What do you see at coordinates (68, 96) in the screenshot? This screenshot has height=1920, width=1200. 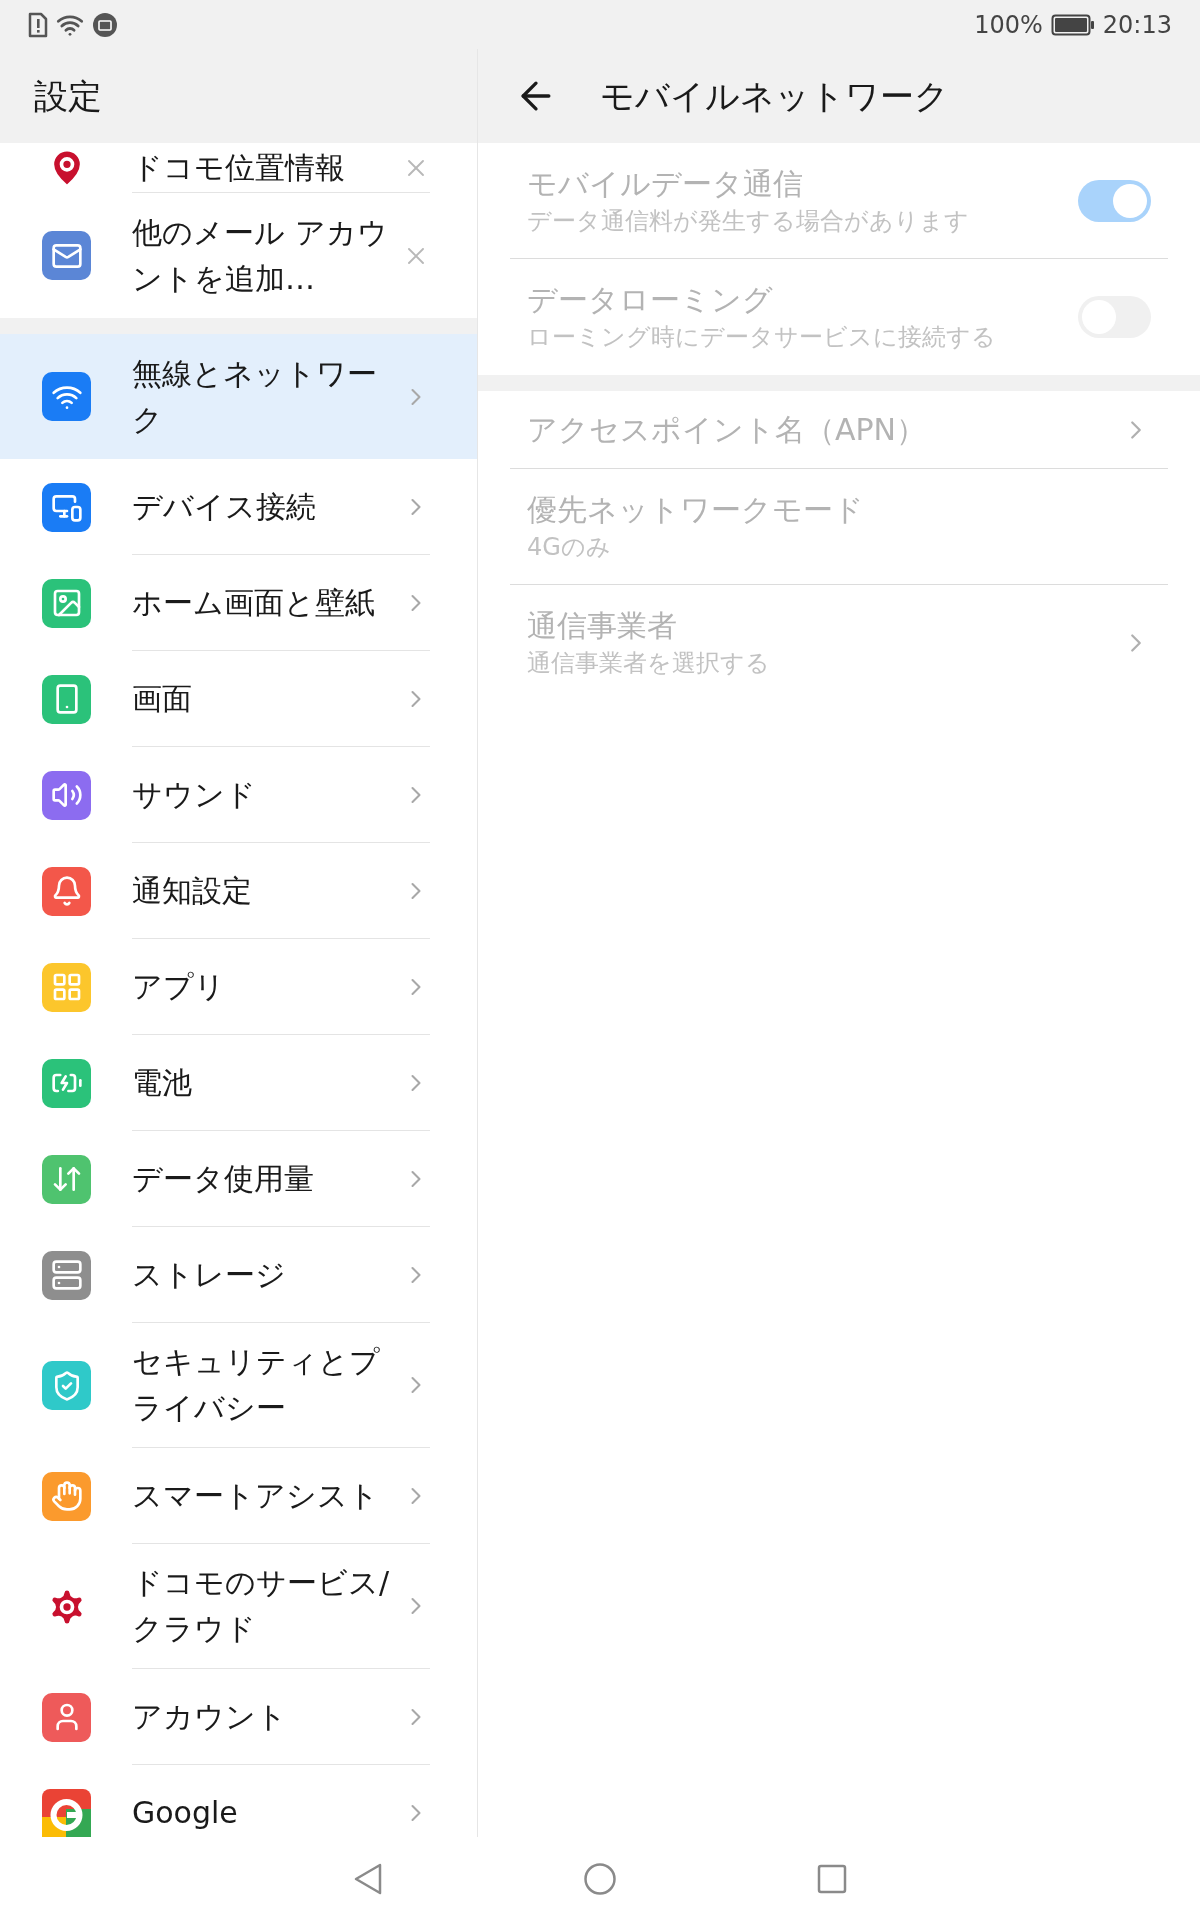 I see `panel-title: 設定` at bounding box center [68, 96].